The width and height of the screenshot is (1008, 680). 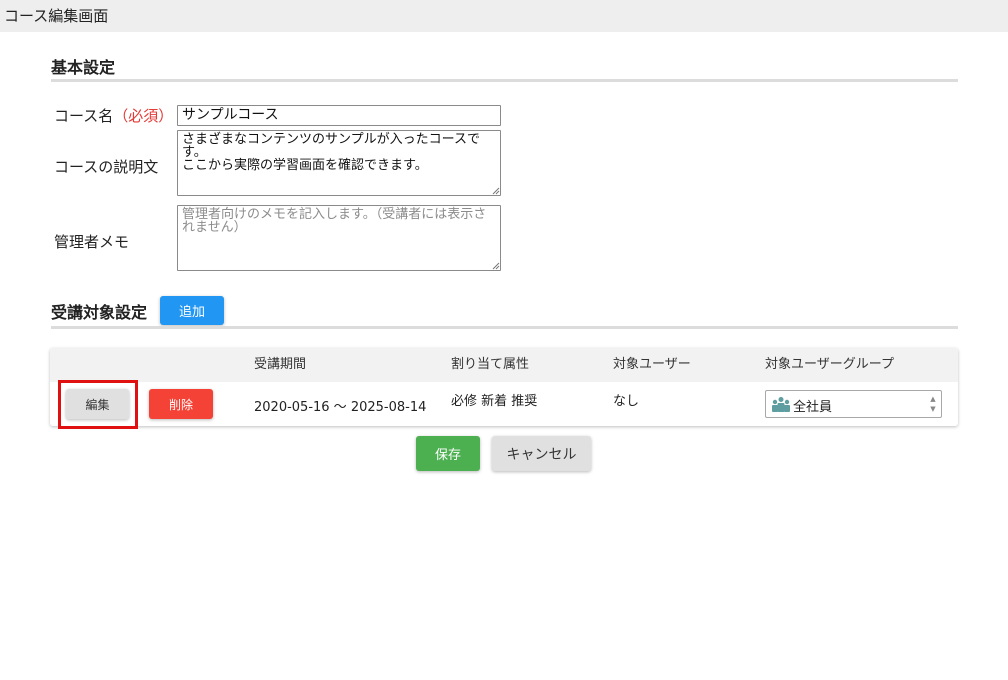 What do you see at coordinates (933, 409) in the screenshot?
I see `spinner-down-icon: ▼` at bounding box center [933, 409].